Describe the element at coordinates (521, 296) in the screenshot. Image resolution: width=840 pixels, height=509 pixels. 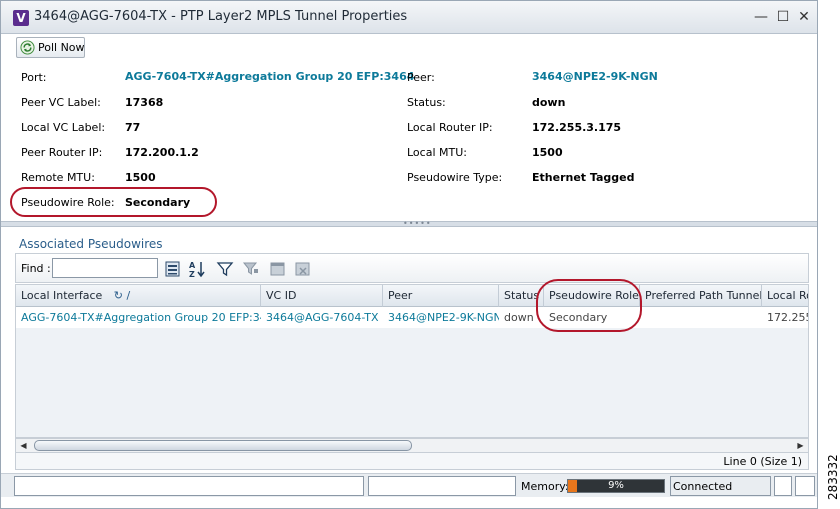
I see `column-header-status: Status` at that location.